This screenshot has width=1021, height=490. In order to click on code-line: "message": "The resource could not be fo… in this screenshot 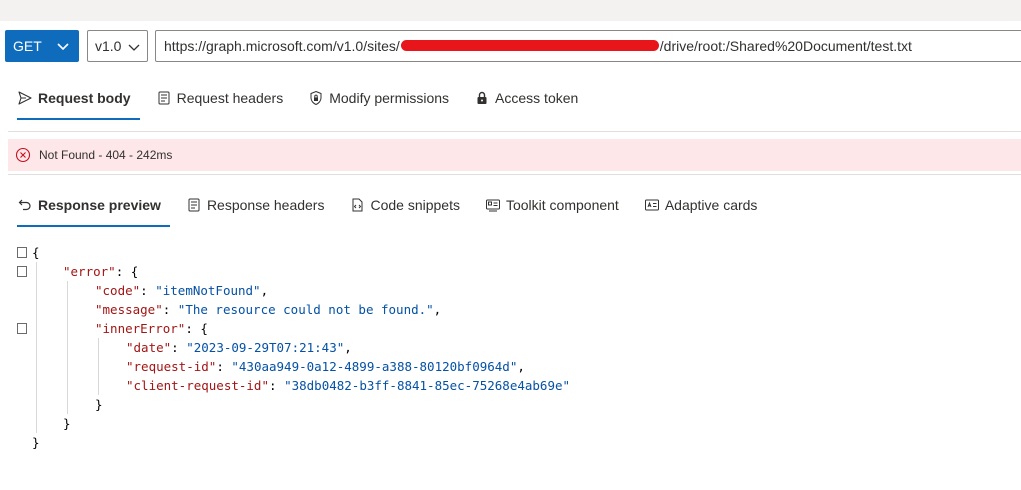, I will do `click(268, 309)`.